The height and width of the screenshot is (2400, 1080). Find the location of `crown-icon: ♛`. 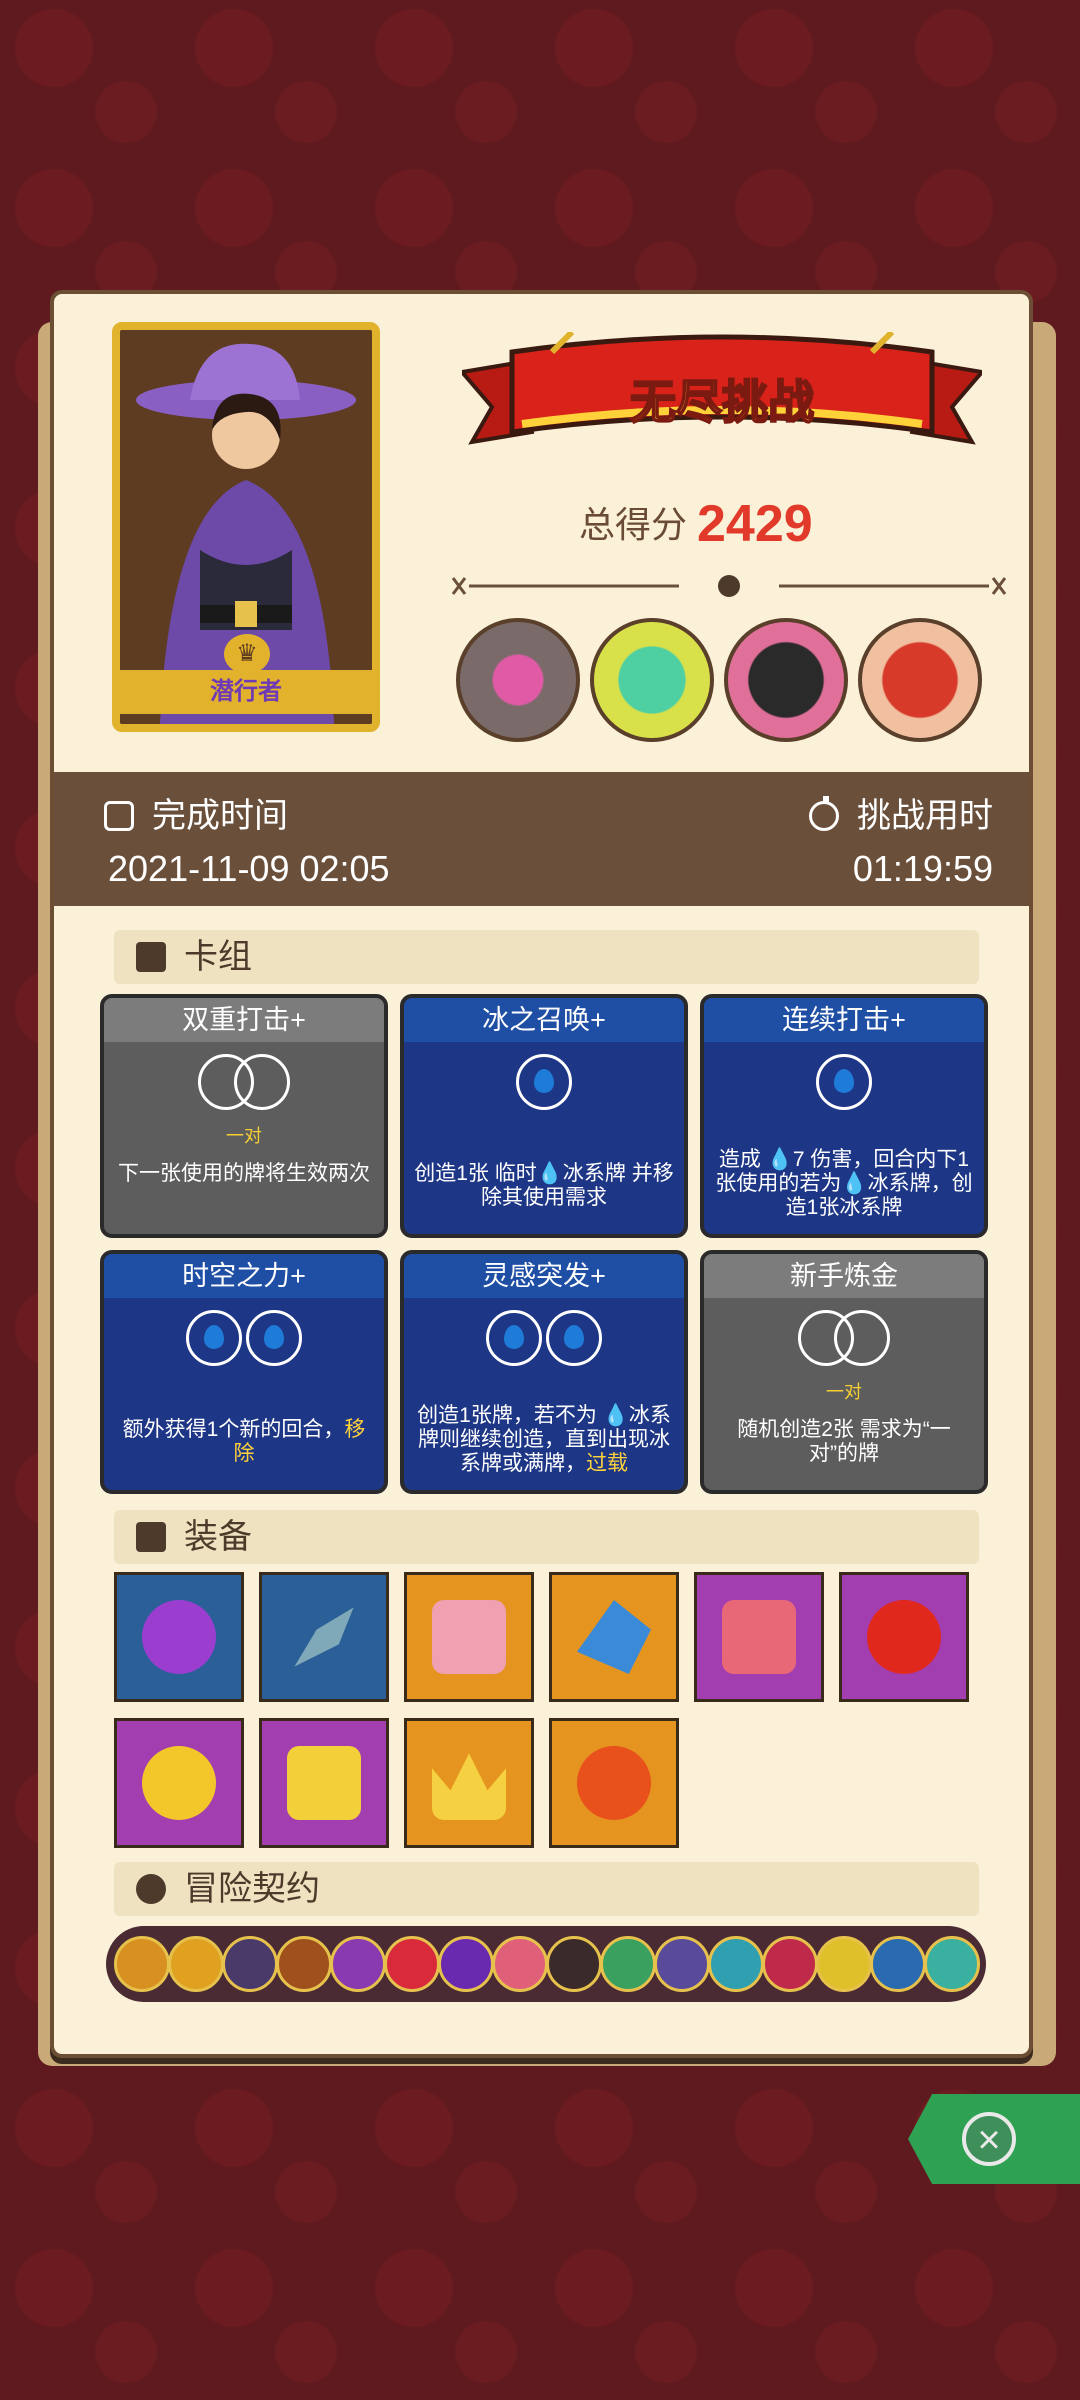

crown-icon: ♛ is located at coordinates (247, 654).